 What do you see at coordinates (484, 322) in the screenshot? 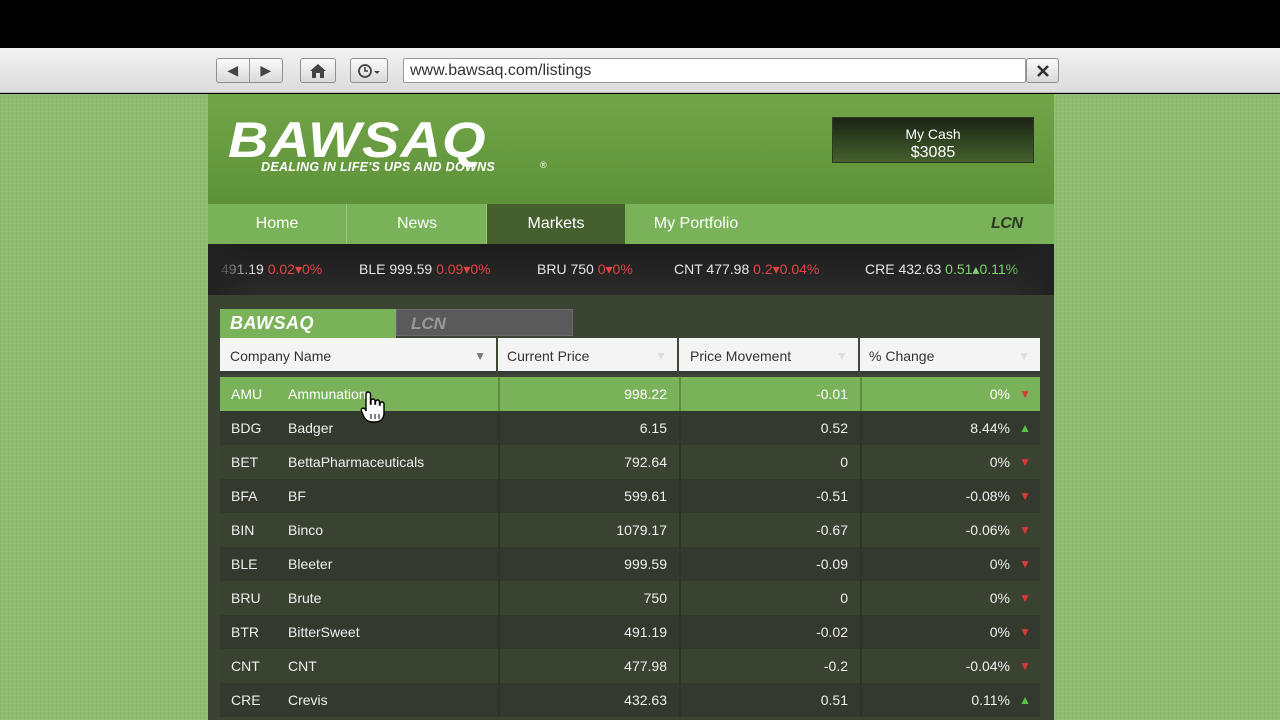
I see `tab-lcn: LCN` at bounding box center [484, 322].